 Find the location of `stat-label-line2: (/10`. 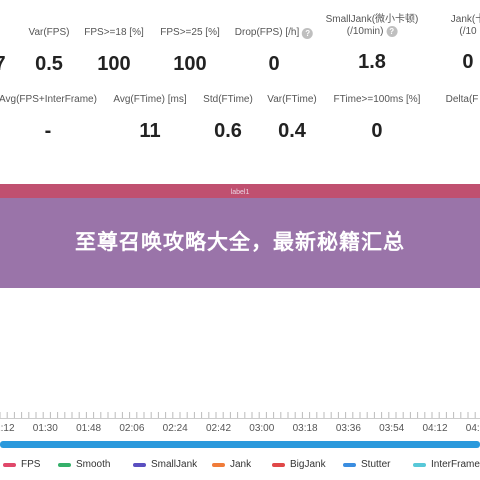

stat-label-line2: (/10 is located at coordinates (468, 31).